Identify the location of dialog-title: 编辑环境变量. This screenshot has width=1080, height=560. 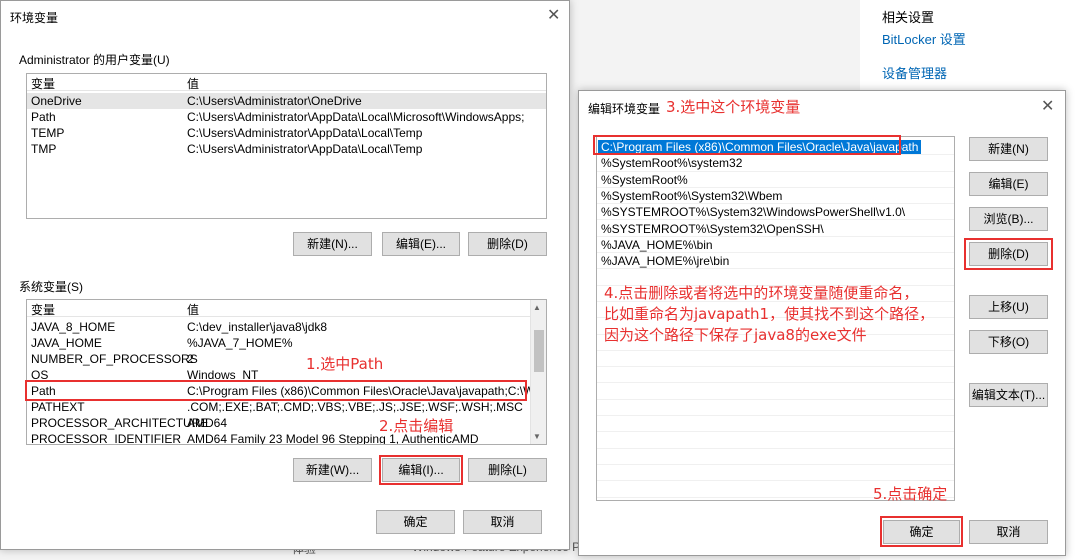
(624, 109).